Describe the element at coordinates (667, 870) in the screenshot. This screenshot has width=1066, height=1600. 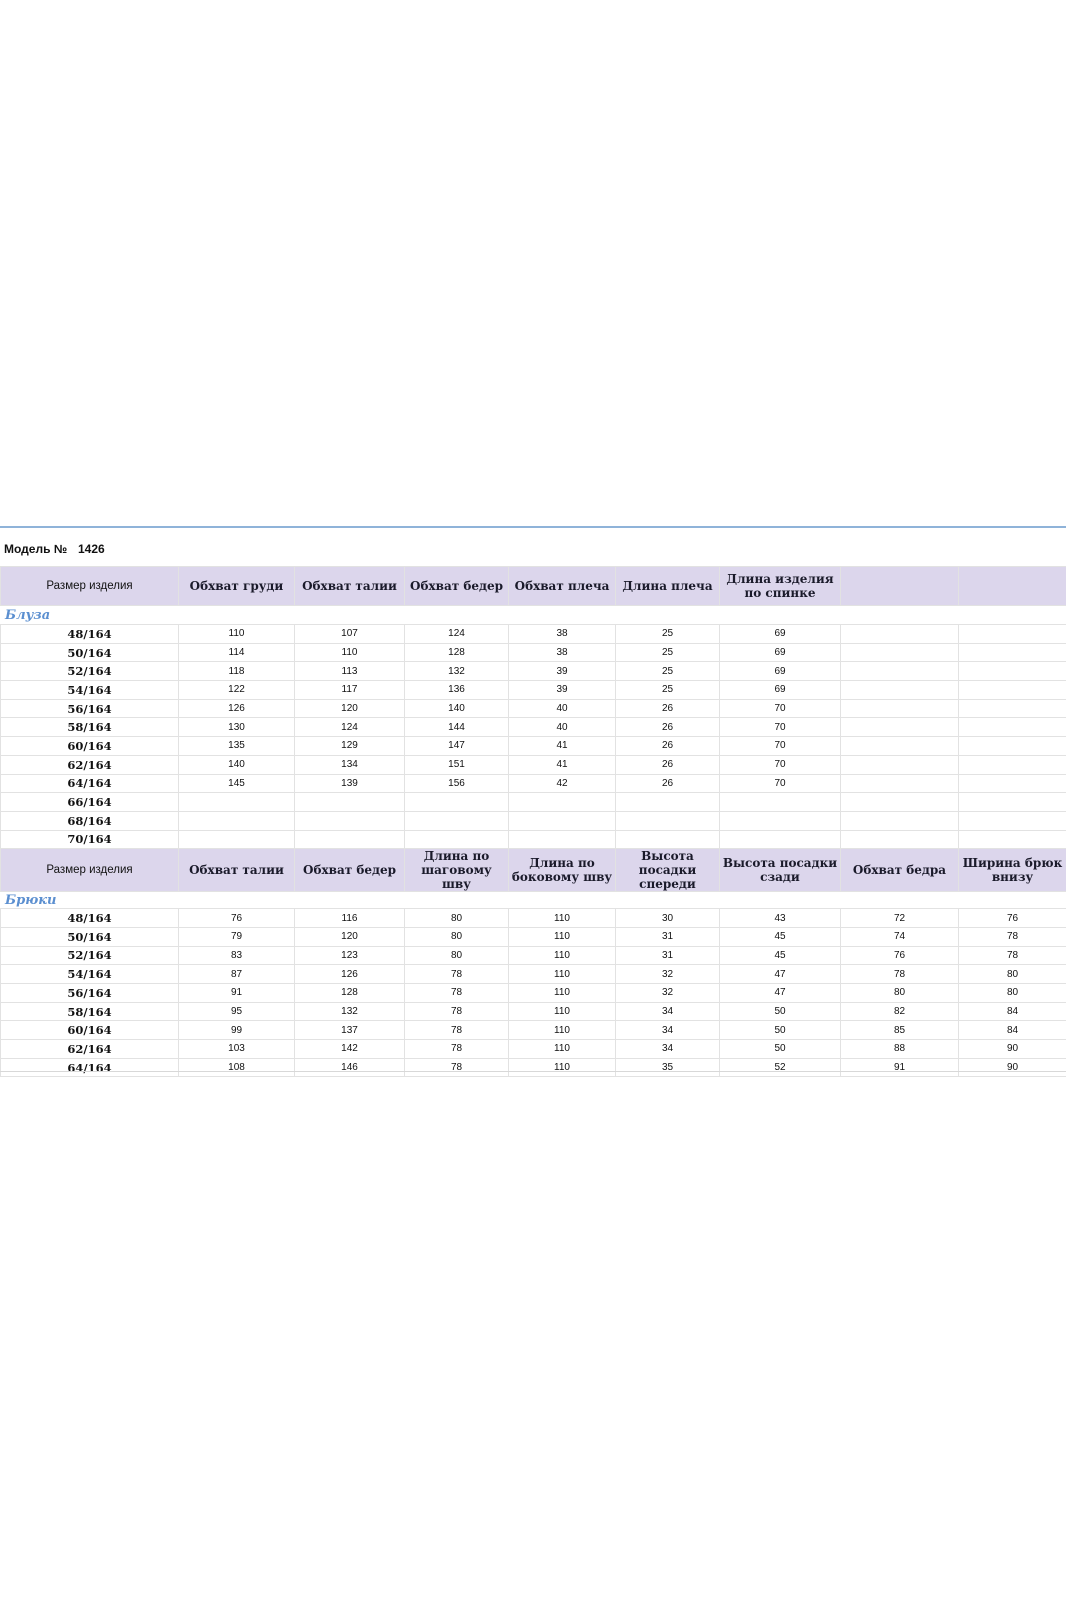
I see `trousers-header-cell: Высота посадки спереди` at that location.